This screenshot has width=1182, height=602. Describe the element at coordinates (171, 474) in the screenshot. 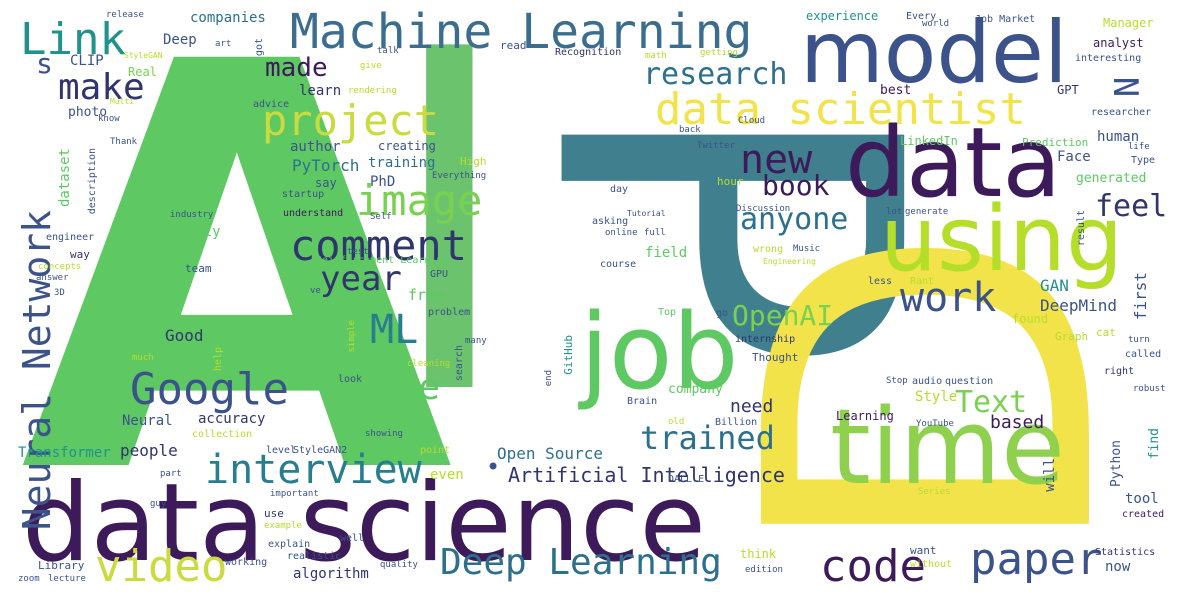

I see `word-part: part` at that location.